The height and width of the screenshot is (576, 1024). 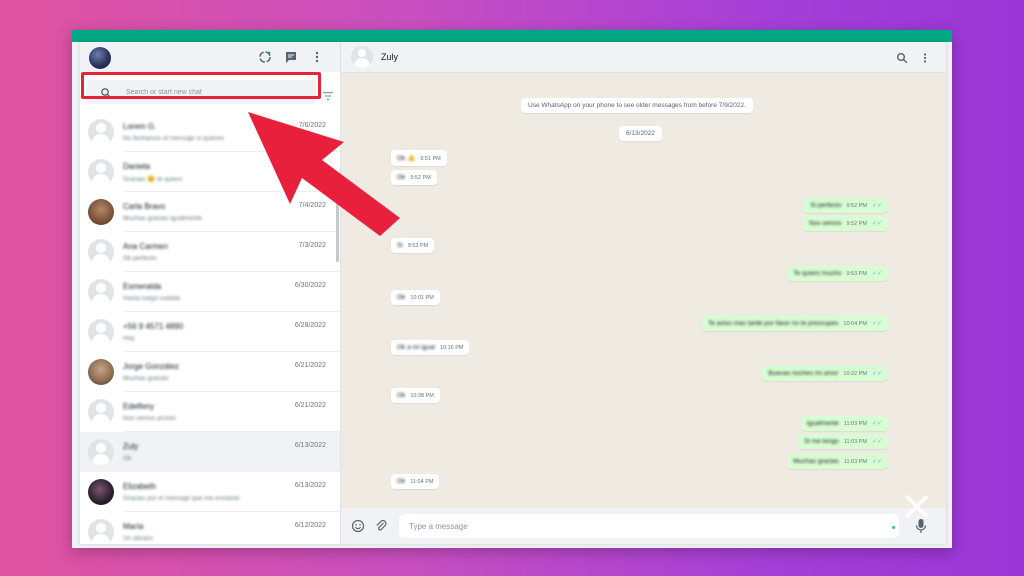 What do you see at coordinates (422, 298) in the screenshot?
I see `message-time: 10:01 PM` at bounding box center [422, 298].